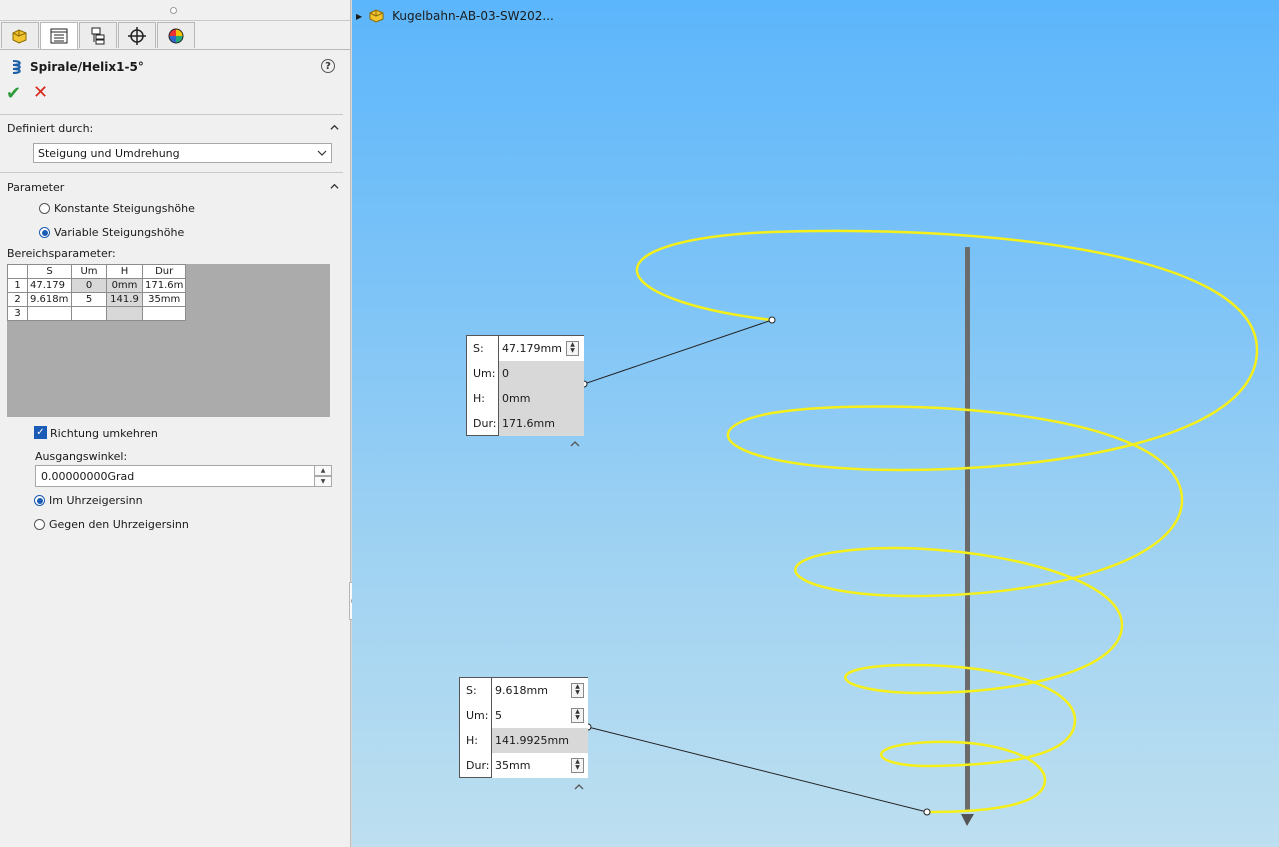 This screenshot has width=1279, height=847. I want to click on defined-by-heading: Definiert durch:, so click(50, 128).